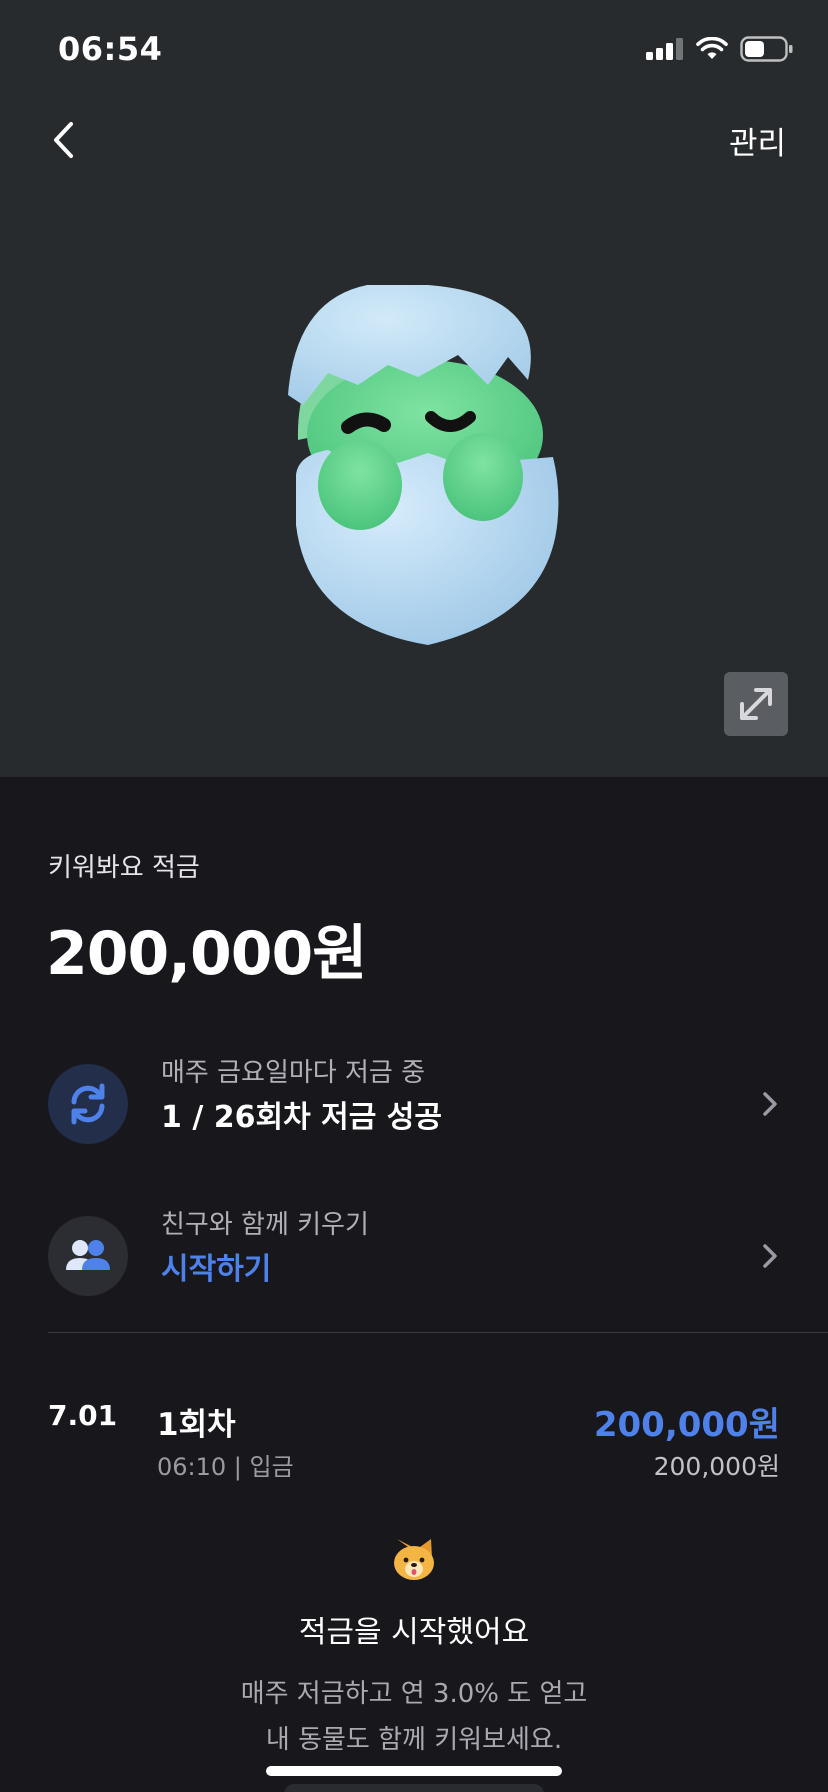 This screenshot has height=1792, width=828. I want to click on battery-icon, so click(766, 49).